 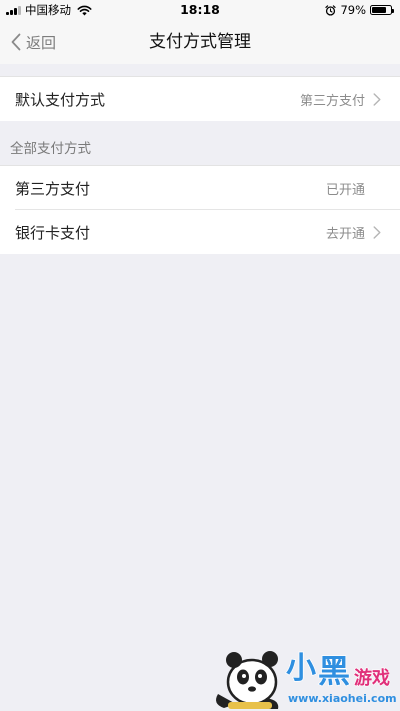 I want to click on page-title: 支付方式管理, so click(x=200, y=42).